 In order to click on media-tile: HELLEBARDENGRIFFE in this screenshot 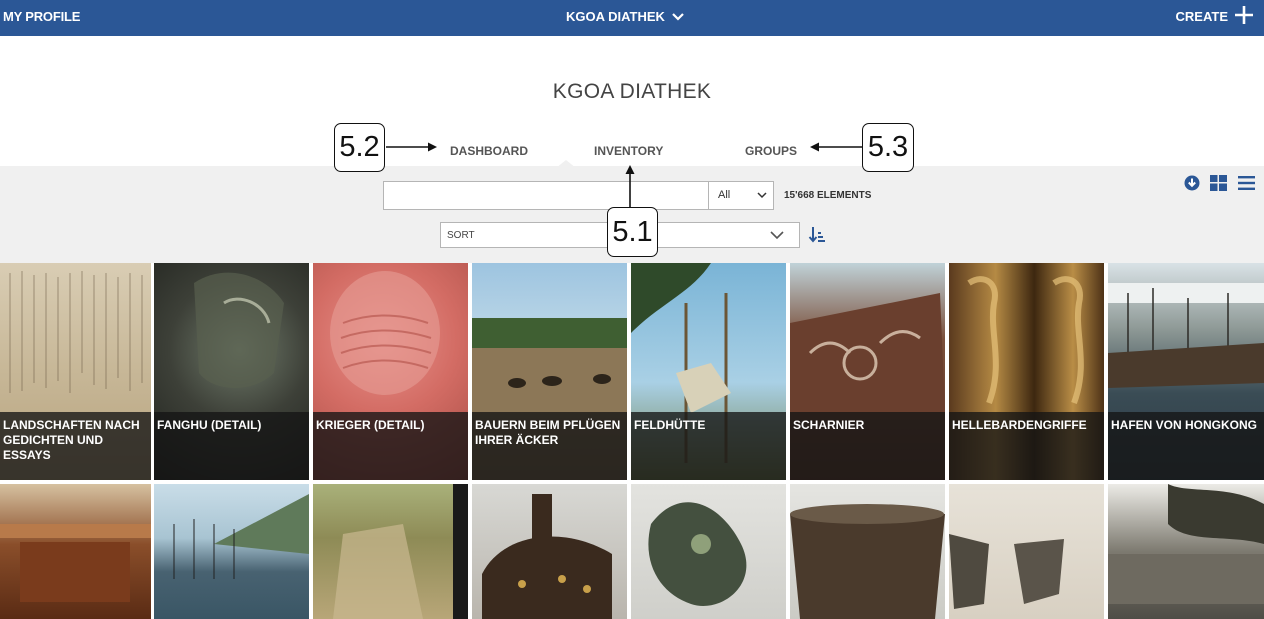, I will do `click(1026, 371)`.